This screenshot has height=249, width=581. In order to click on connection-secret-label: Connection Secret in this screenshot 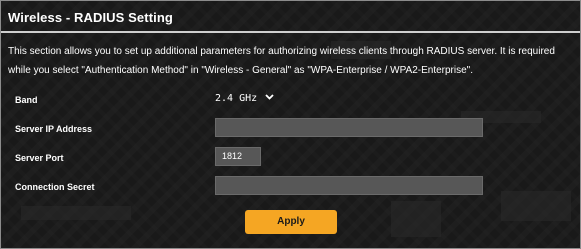, I will do `click(55, 187)`.